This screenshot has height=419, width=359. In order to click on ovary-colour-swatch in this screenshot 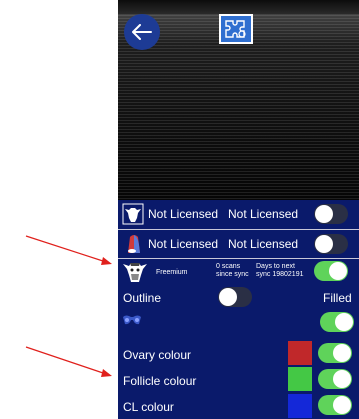, I will do `click(300, 353)`.